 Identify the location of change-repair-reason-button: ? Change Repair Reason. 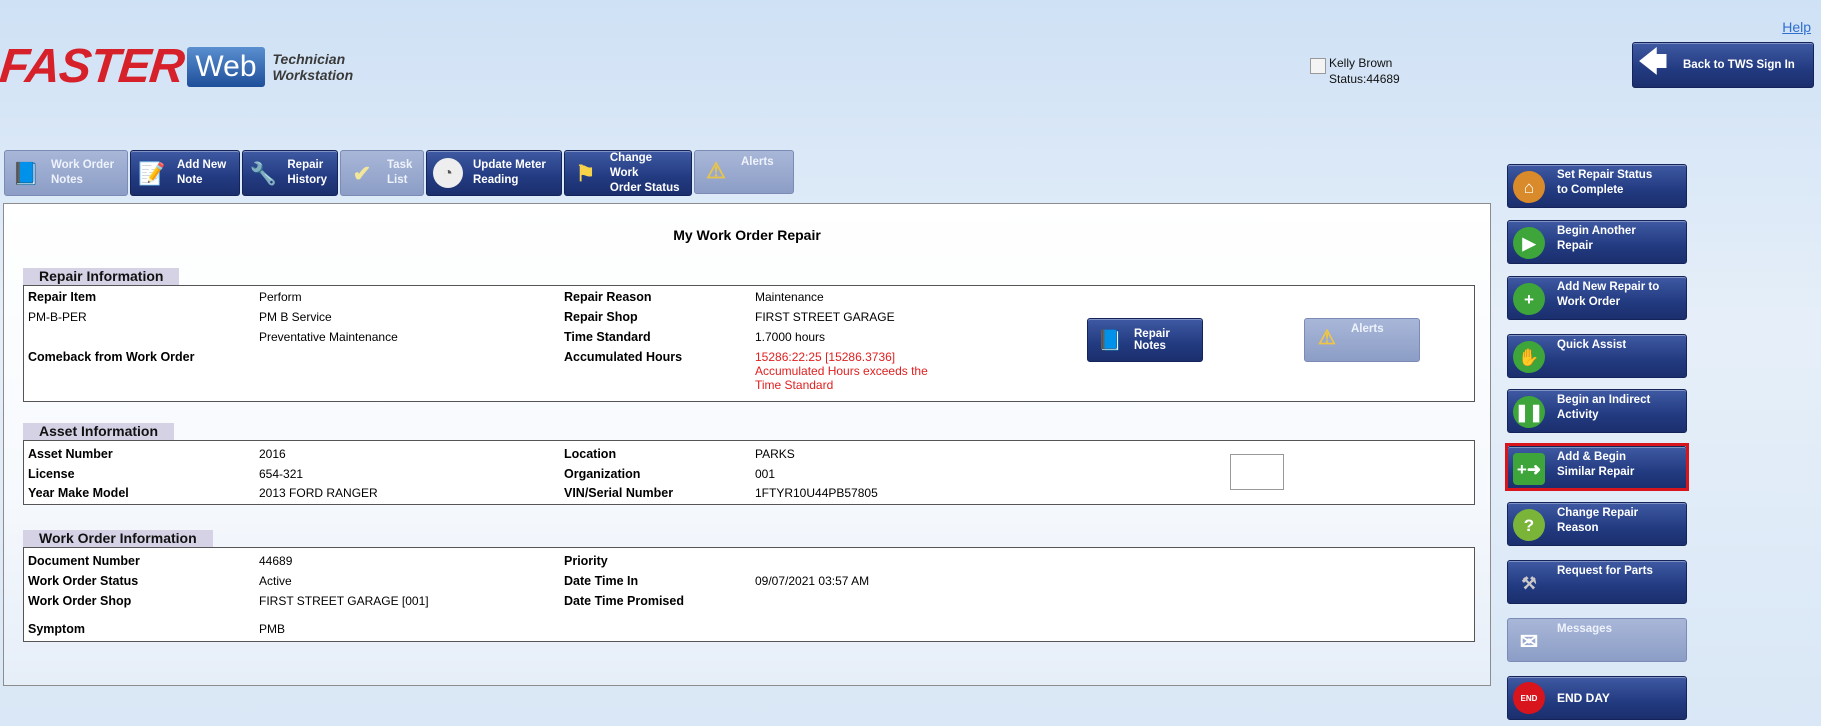
(1597, 524).